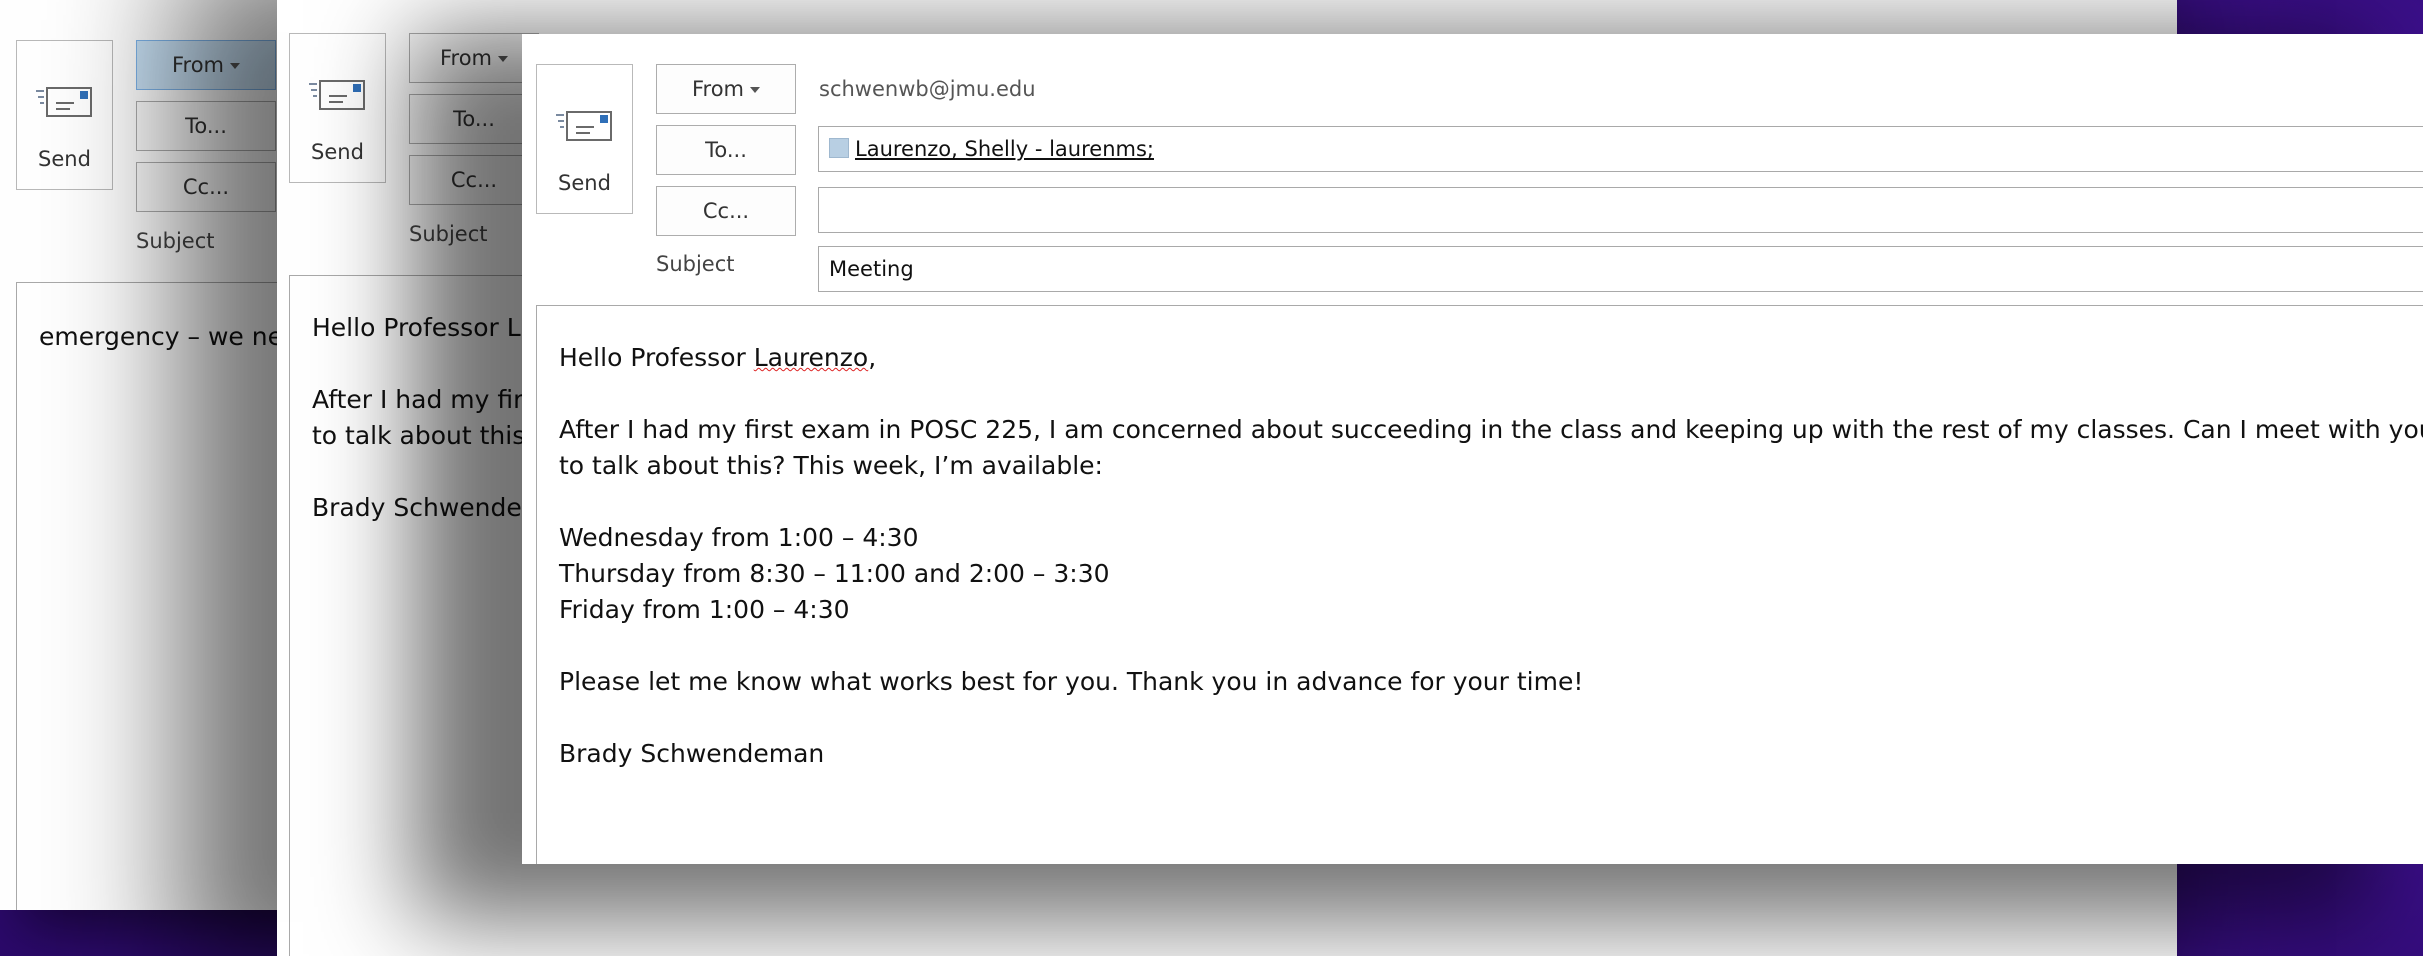 Image resolution: width=2423 pixels, height=956 pixels. What do you see at coordinates (1004, 149) in the screenshot?
I see `to-recipient: Laurenzo, Shelly - laurenms;` at bounding box center [1004, 149].